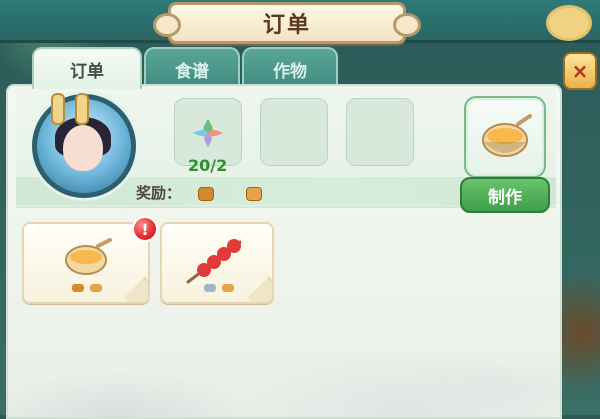 The height and width of the screenshot is (419, 600). I want to click on make-button: 制作, so click(505, 195).